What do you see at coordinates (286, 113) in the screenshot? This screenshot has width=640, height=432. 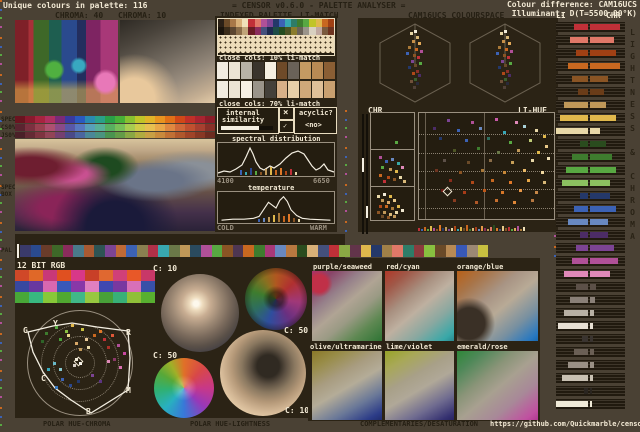 I see `internal-similarity-checkbox: ×` at bounding box center [286, 113].